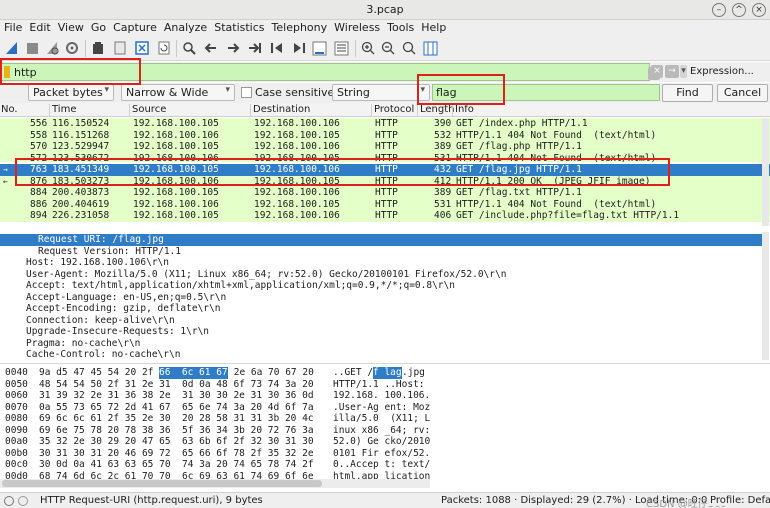 The height and width of the screenshot is (508, 770). What do you see at coordinates (409, 48) in the screenshot?
I see `normal-size-icon` at bounding box center [409, 48].